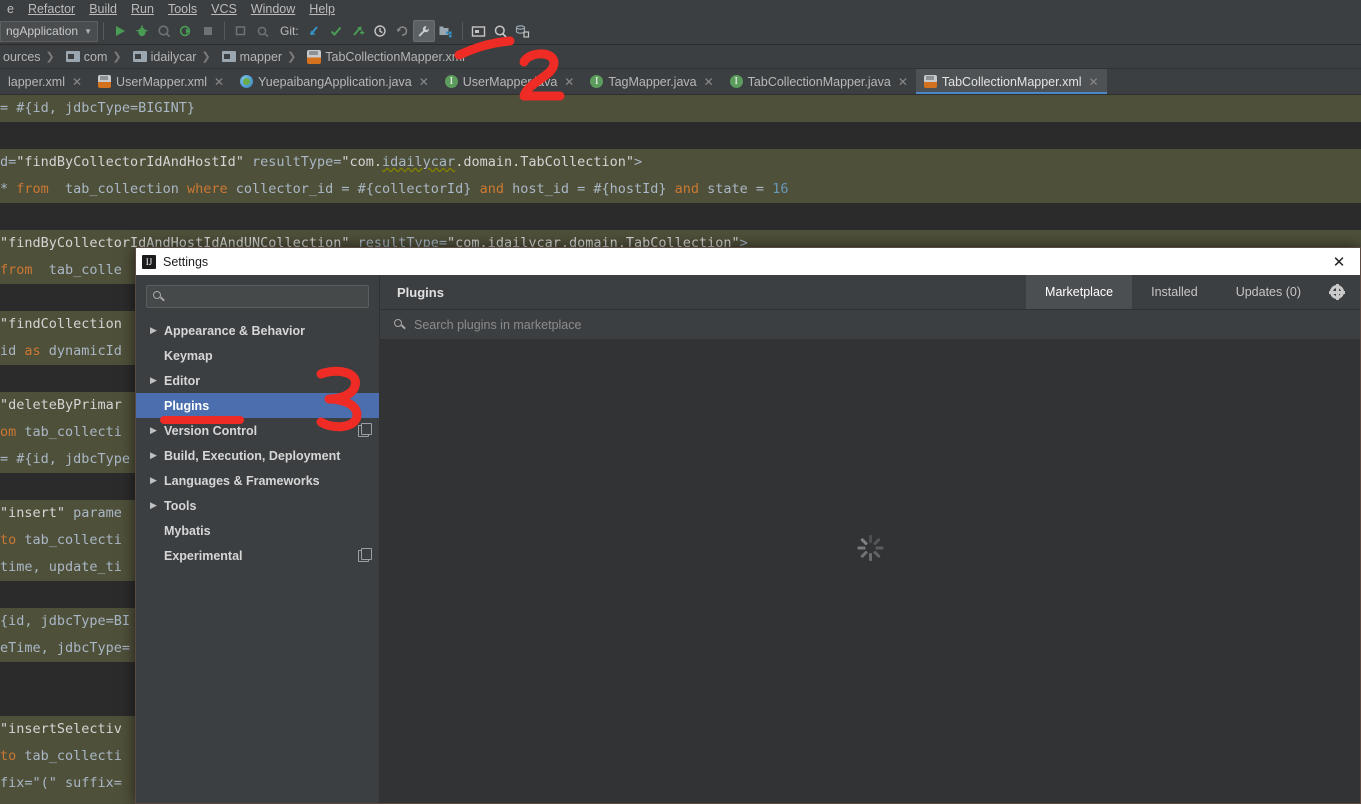 Image resolution: width=1361 pixels, height=804 pixels. I want to click on main-toolbar: ngApplication ▼ Git:, so click(680, 31).